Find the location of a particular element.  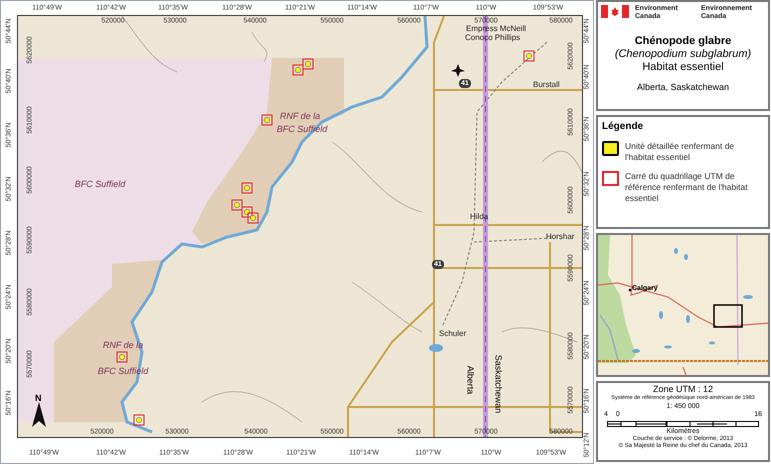

north-arrow-icon is located at coordinates (39, 414).